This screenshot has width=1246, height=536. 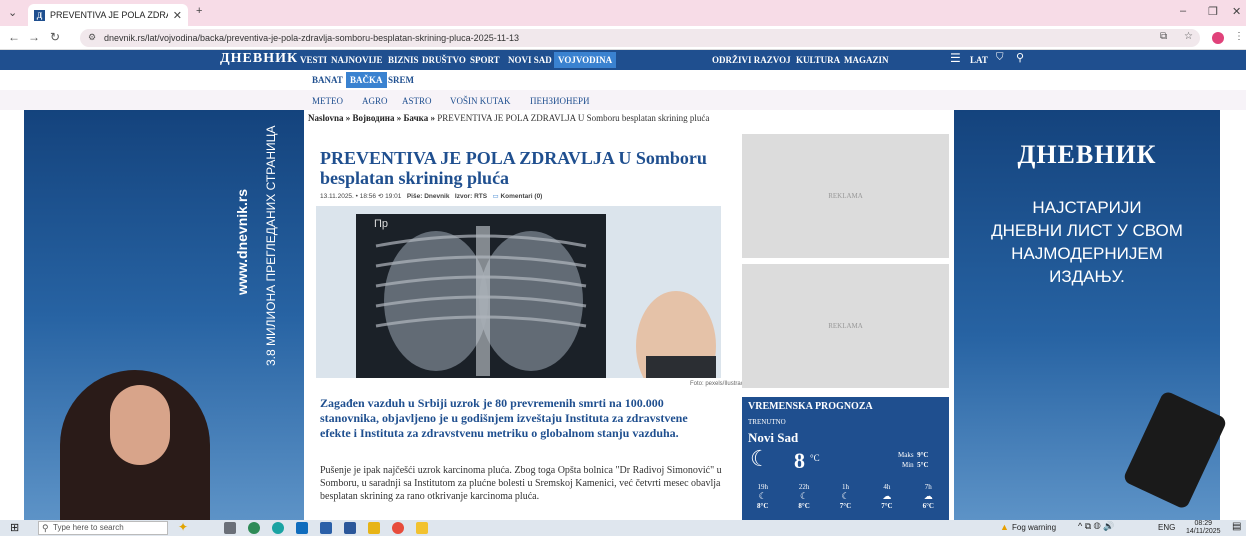 I want to click on forecast-hour: 4h, so click(x=887, y=487).